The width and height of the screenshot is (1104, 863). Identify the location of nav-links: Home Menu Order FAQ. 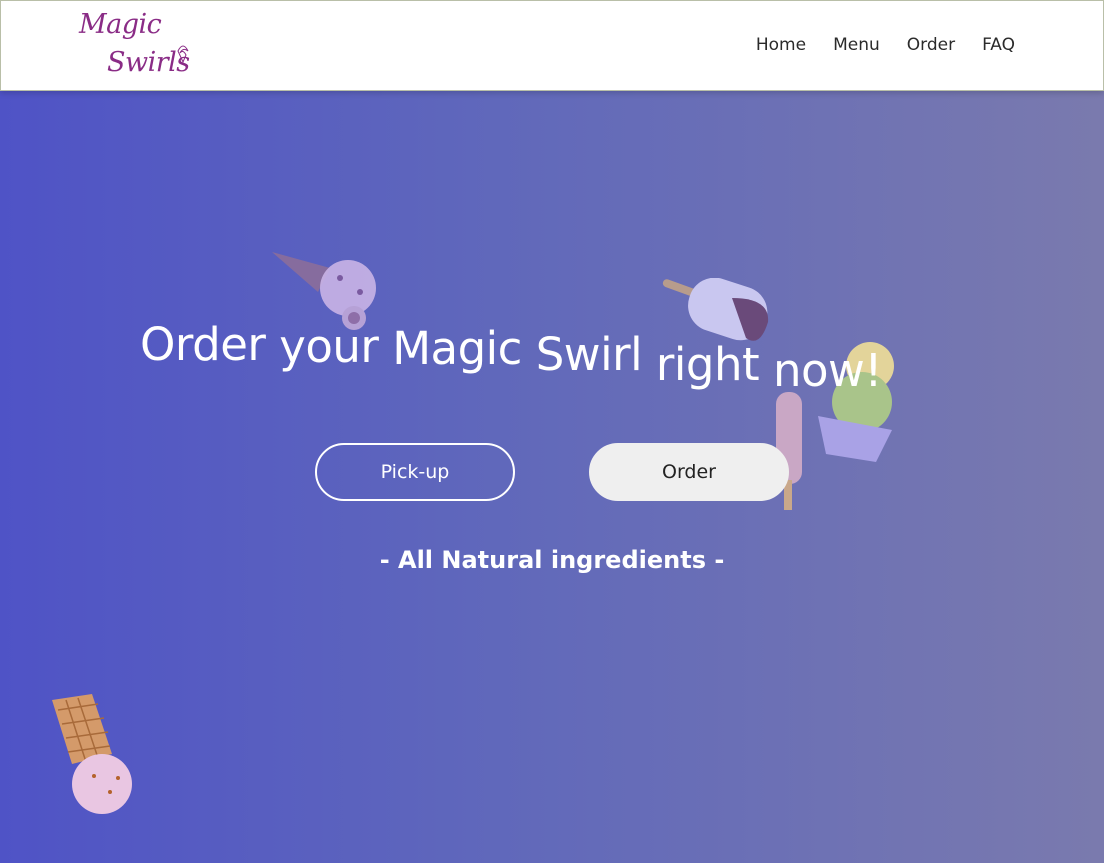
(885, 45).